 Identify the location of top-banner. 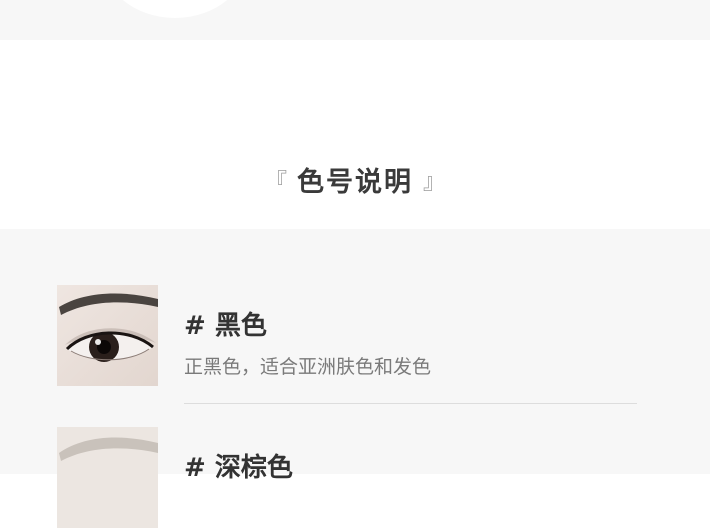
(355, 20).